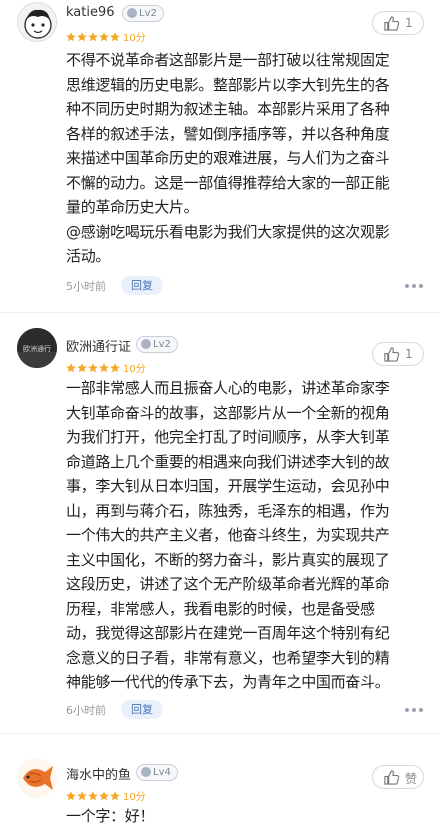 Image resolution: width=440 pixels, height=838 pixels. Describe the element at coordinates (162, 772) in the screenshot. I see `level-text: Lv4` at that location.